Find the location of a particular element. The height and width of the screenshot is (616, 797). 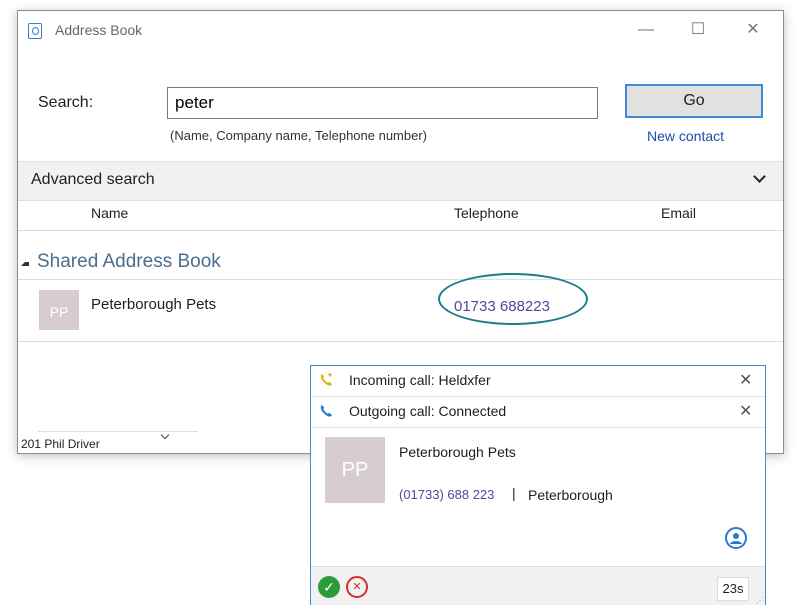

call-status: Incoming call: Heldxfer is located at coordinates (420, 380).